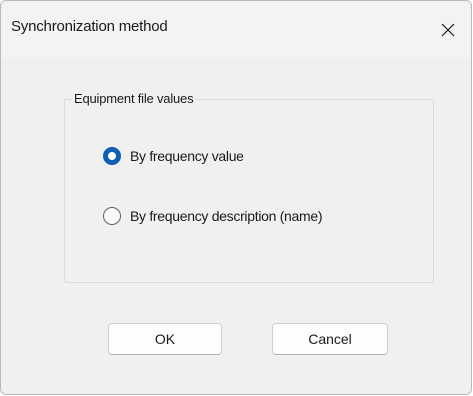 Image resolution: width=473 pixels, height=396 pixels. What do you see at coordinates (187, 156) in the screenshot?
I see `radio-label-frequency-value: By frequency value` at bounding box center [187, 156].